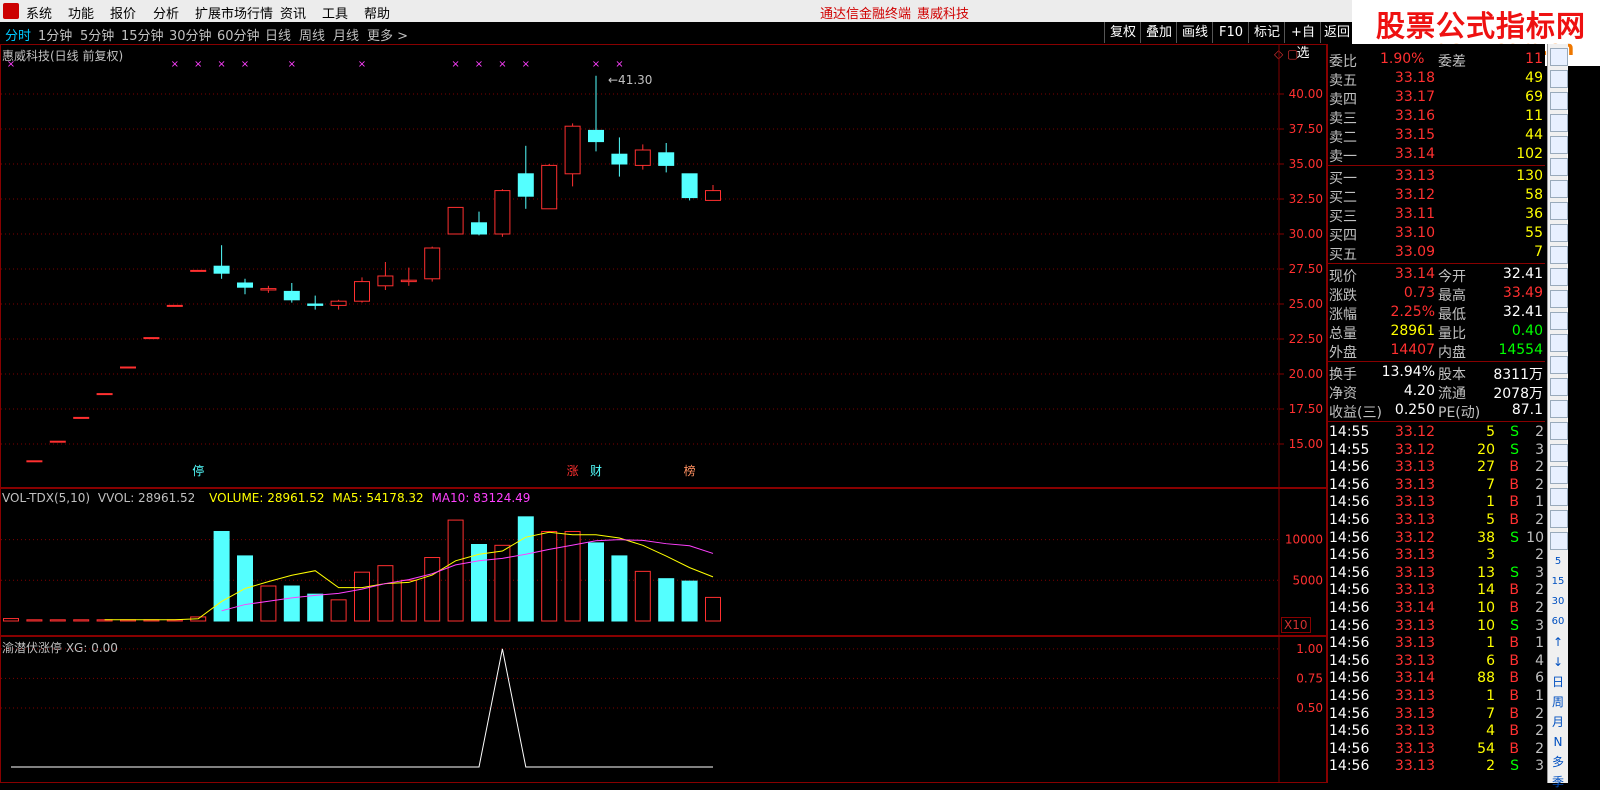 The image size is (1600, 790). What do you see at coordinates (1408, 372) in the screenshot?
I see `fund-value: 13.94%` at bounding box center [1408, 372].